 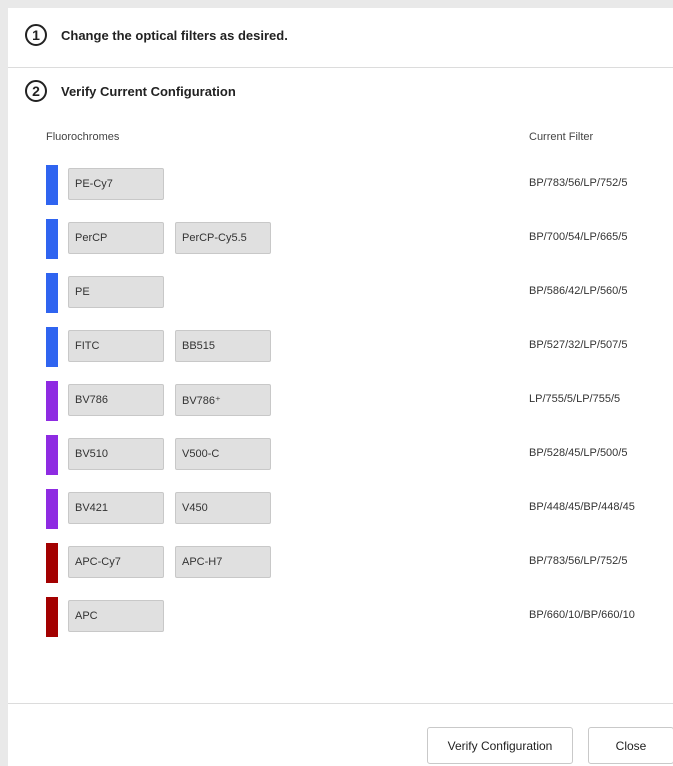 What do you see at coordinates (116, 292) in the screenshot?
I see `fluorochrome-chip: PE` at bounding box center [116, 292].